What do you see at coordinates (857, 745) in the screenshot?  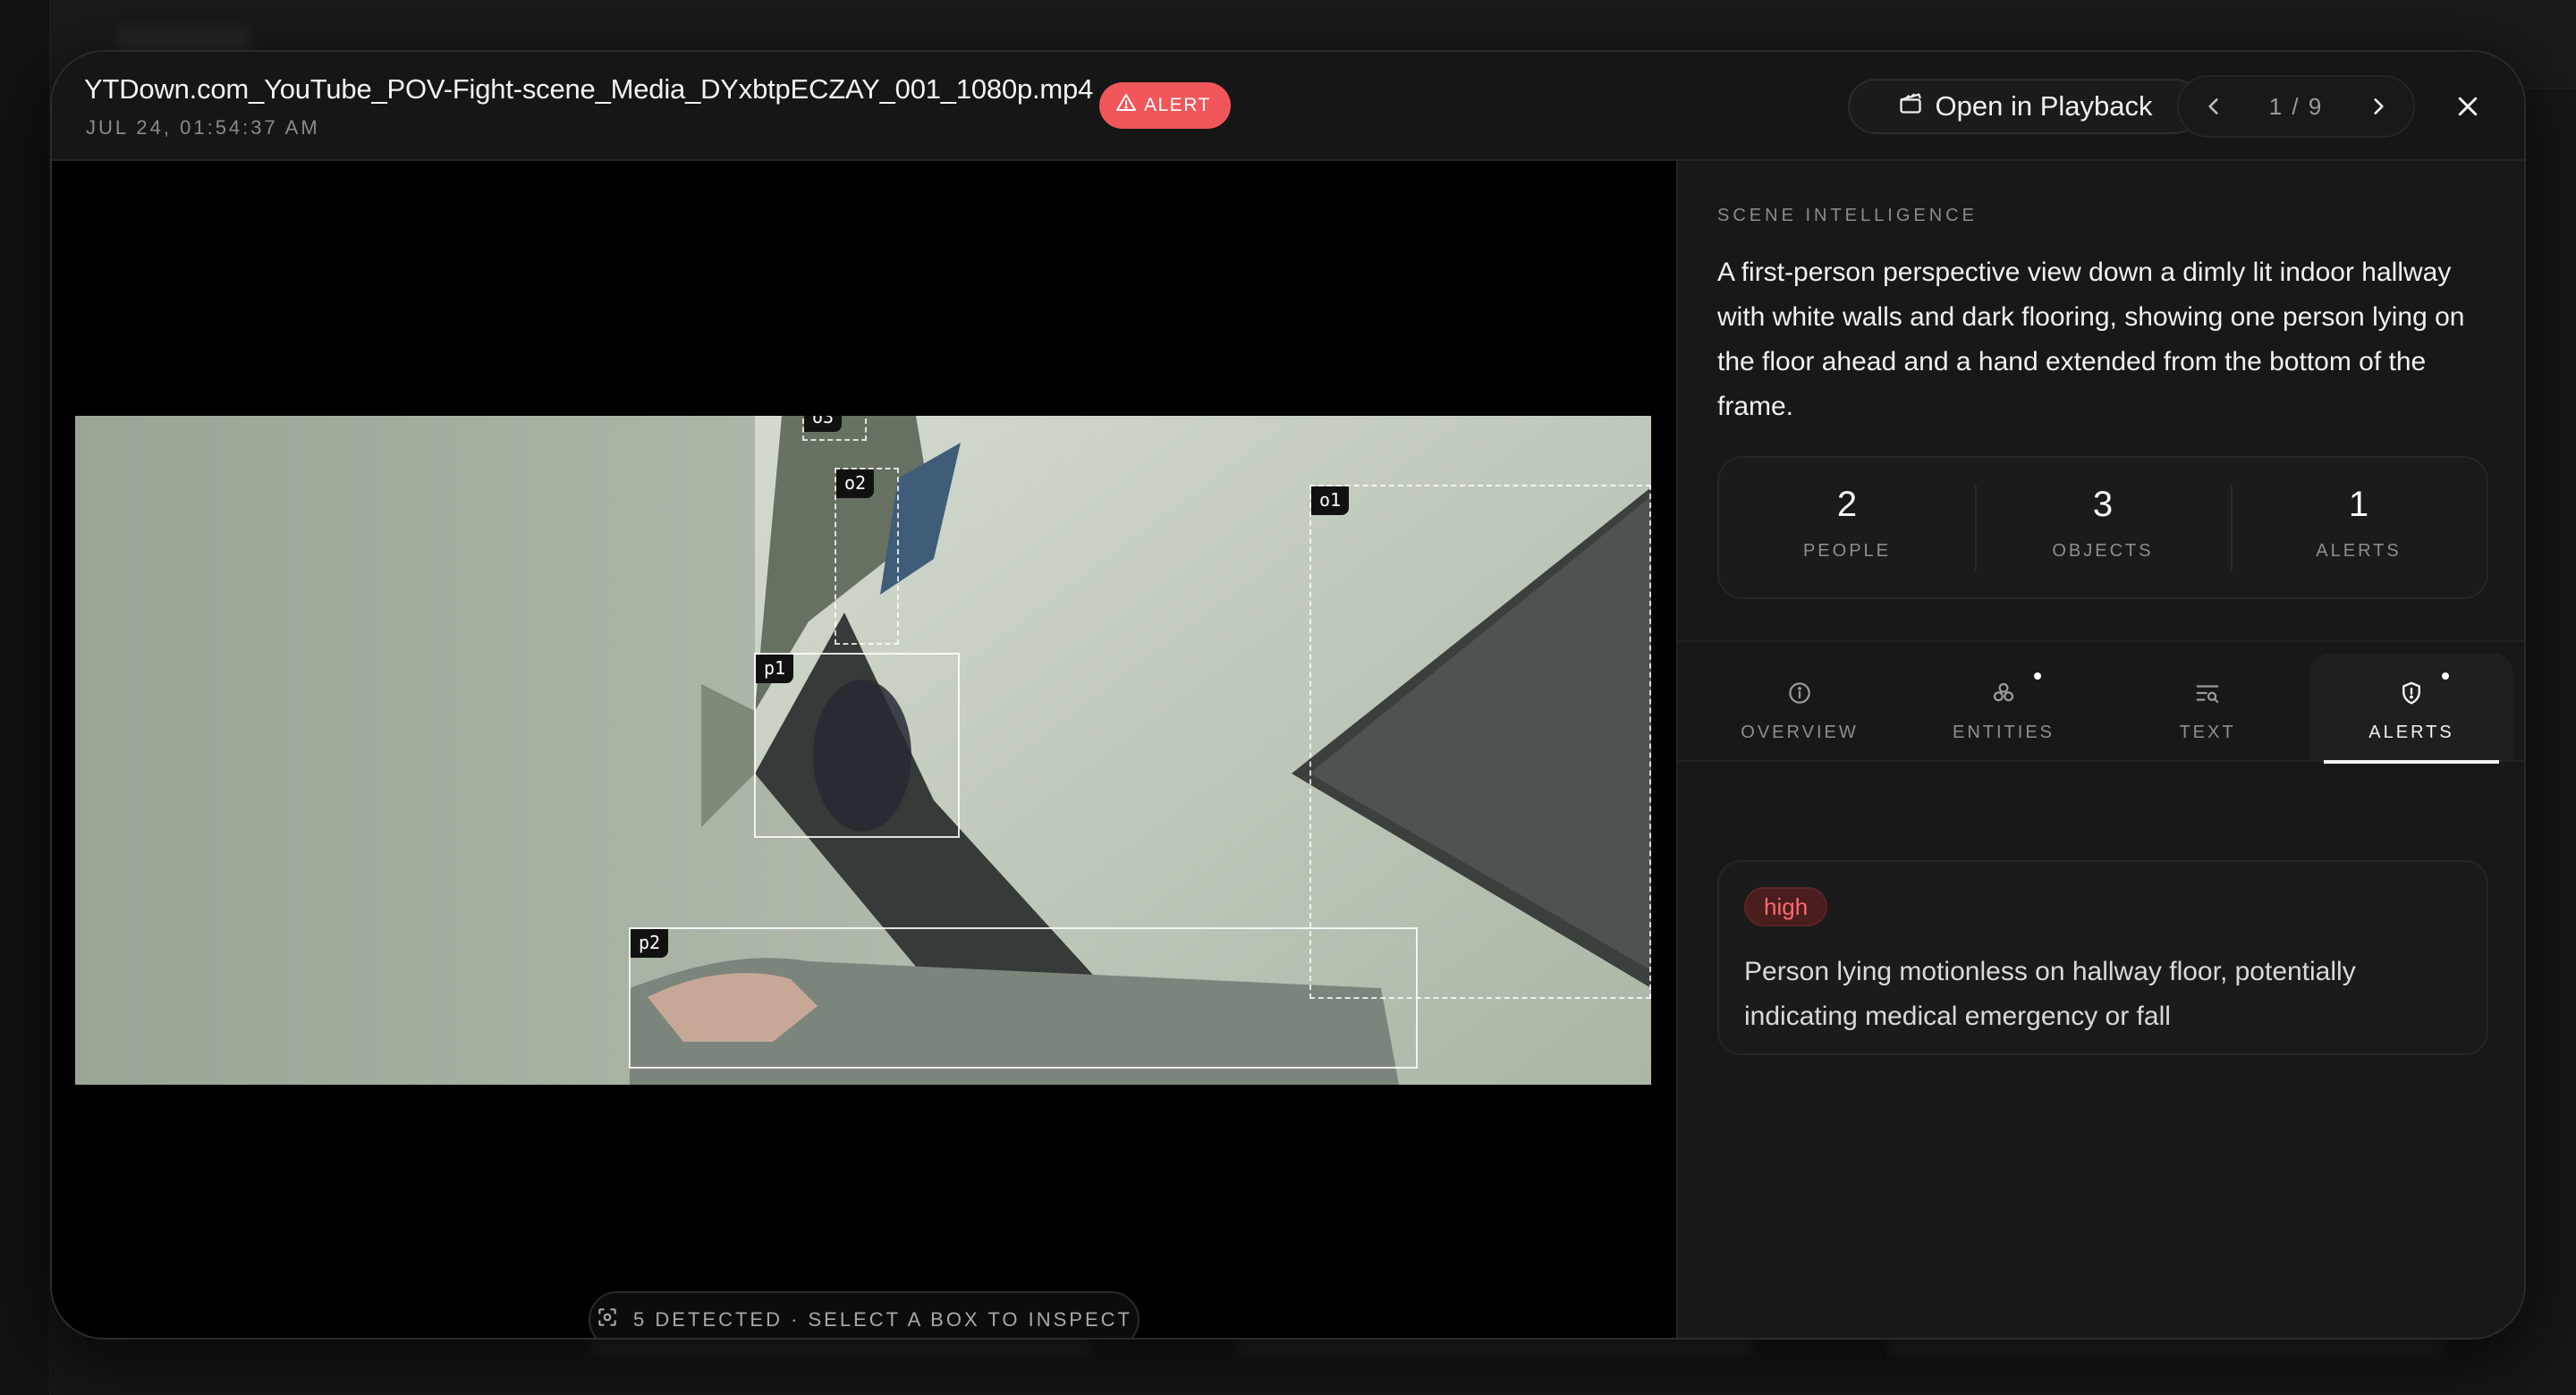 I see `detection-box-p1: p1` at bounding box center [857, 745].